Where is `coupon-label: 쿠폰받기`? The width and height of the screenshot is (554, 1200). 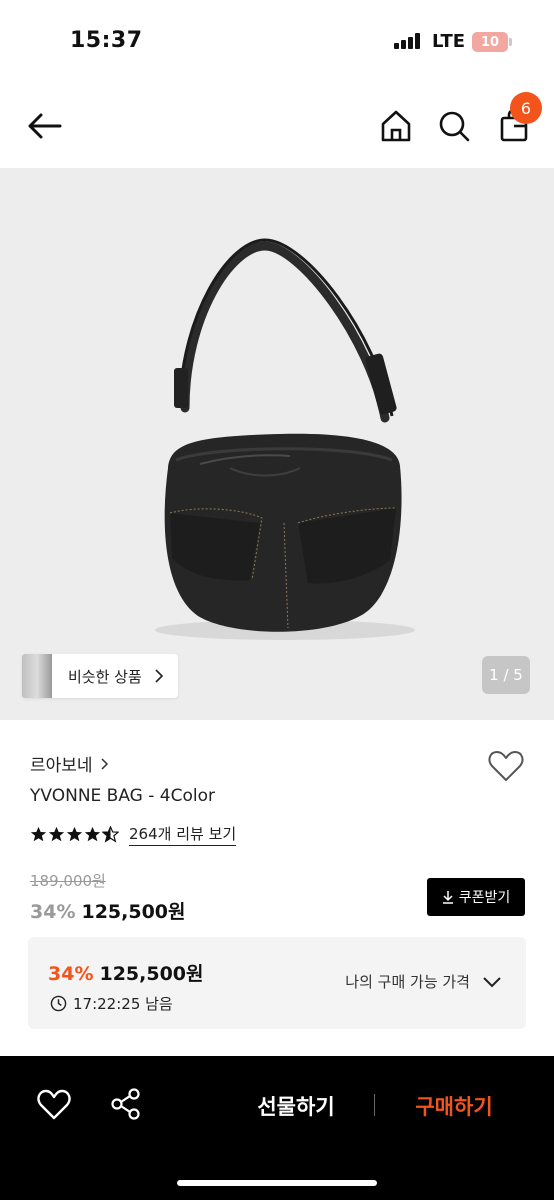 coupon-label: 쿠폰받기 is located at coordinates (484, 898).